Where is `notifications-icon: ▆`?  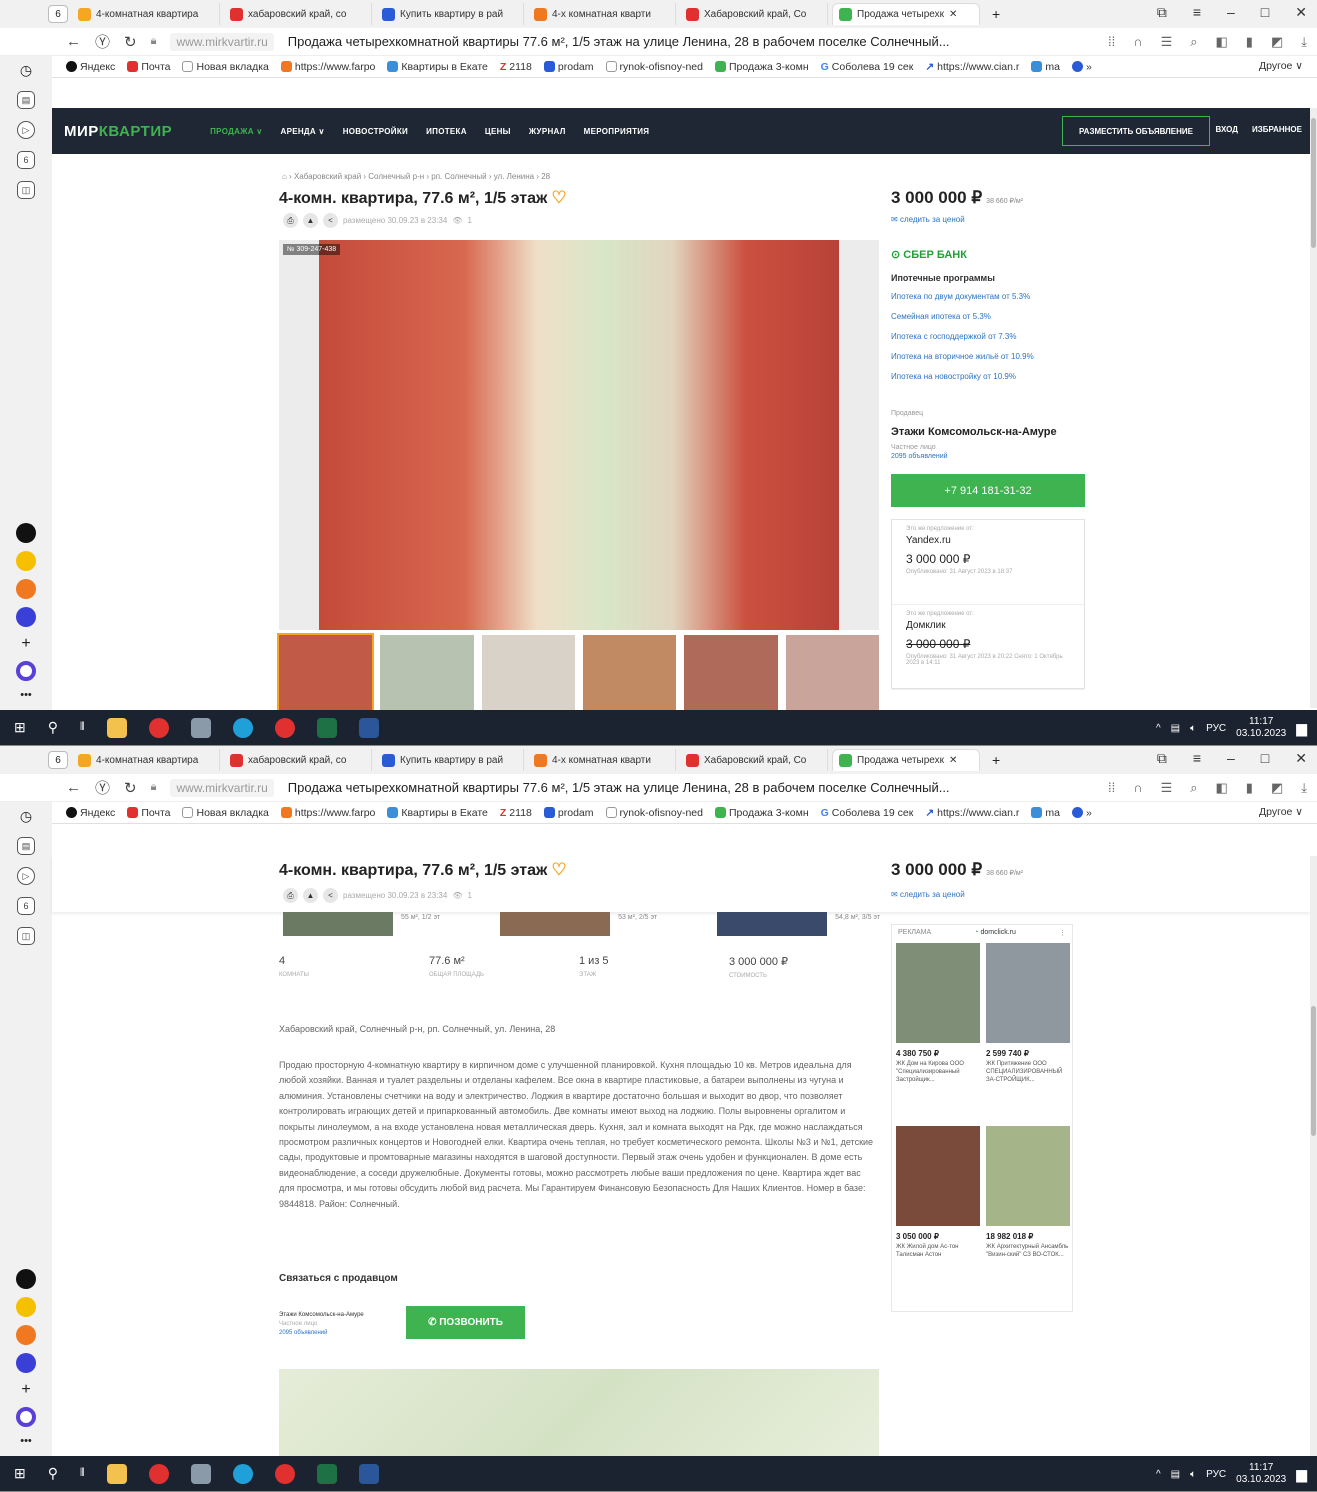
notifications-icon: ▆ is located at coordinates (1301, 728).